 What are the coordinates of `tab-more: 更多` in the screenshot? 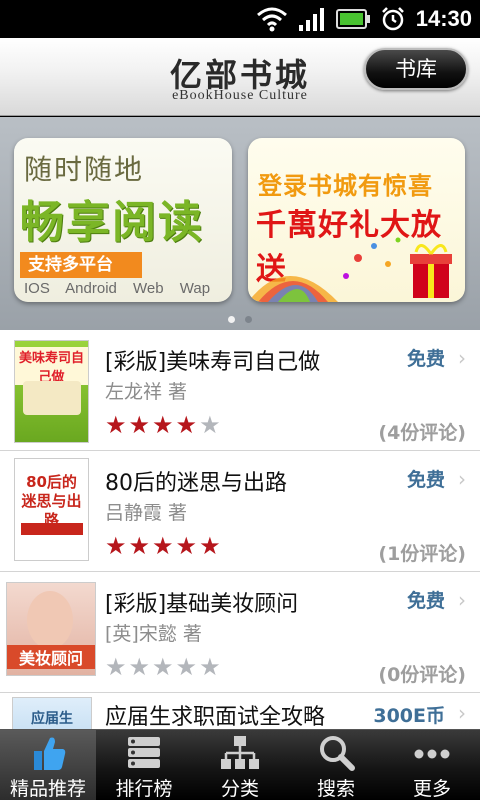 It's located at (432, 765).